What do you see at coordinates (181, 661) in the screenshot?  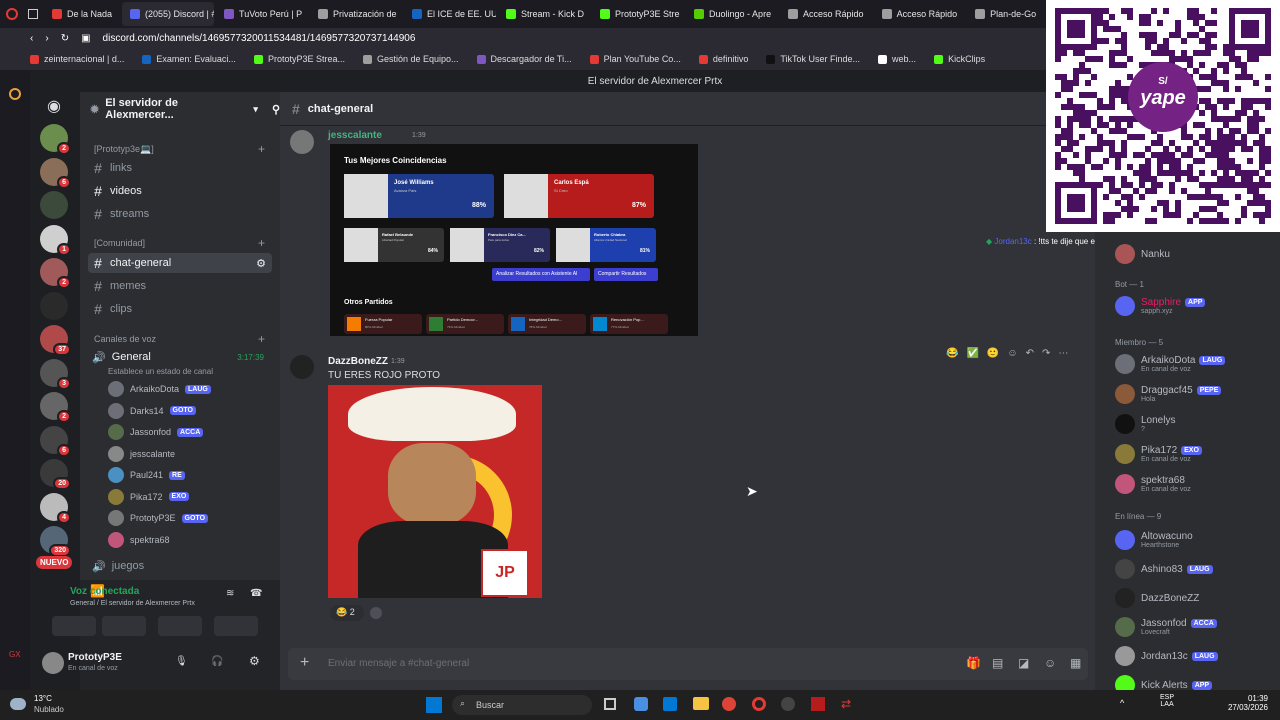 I see `mic-icon: 🎙` at bounding box center [181, 661].